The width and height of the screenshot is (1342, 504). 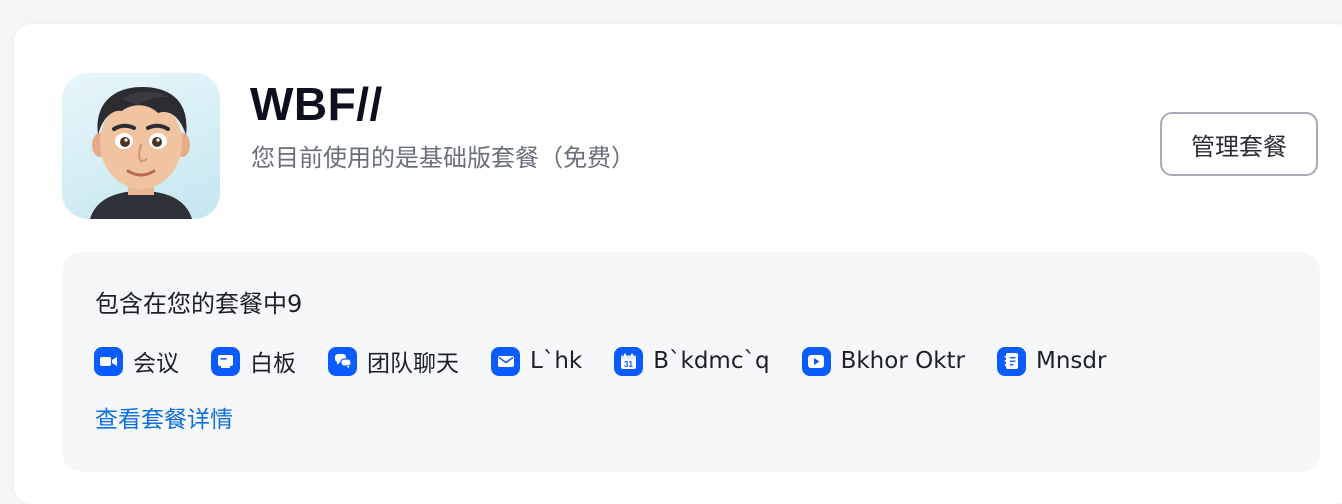 What do you see at coordinates (711, 361) in the screenshot?
I see `feature-label: B`kdmc`q` at bounding box center [711, 361].